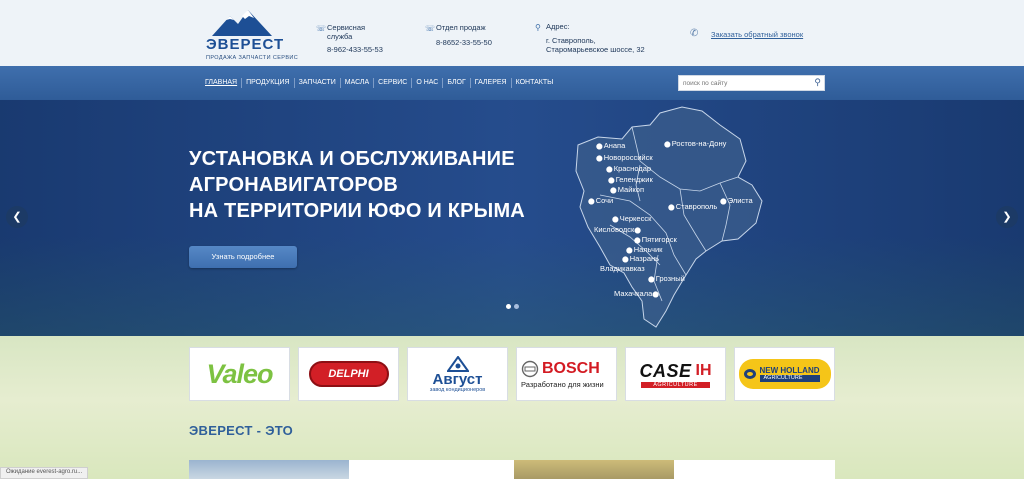 The image size is (1024, 479). I want to click on brand-delphi: DELPHI, so click(348, 374).